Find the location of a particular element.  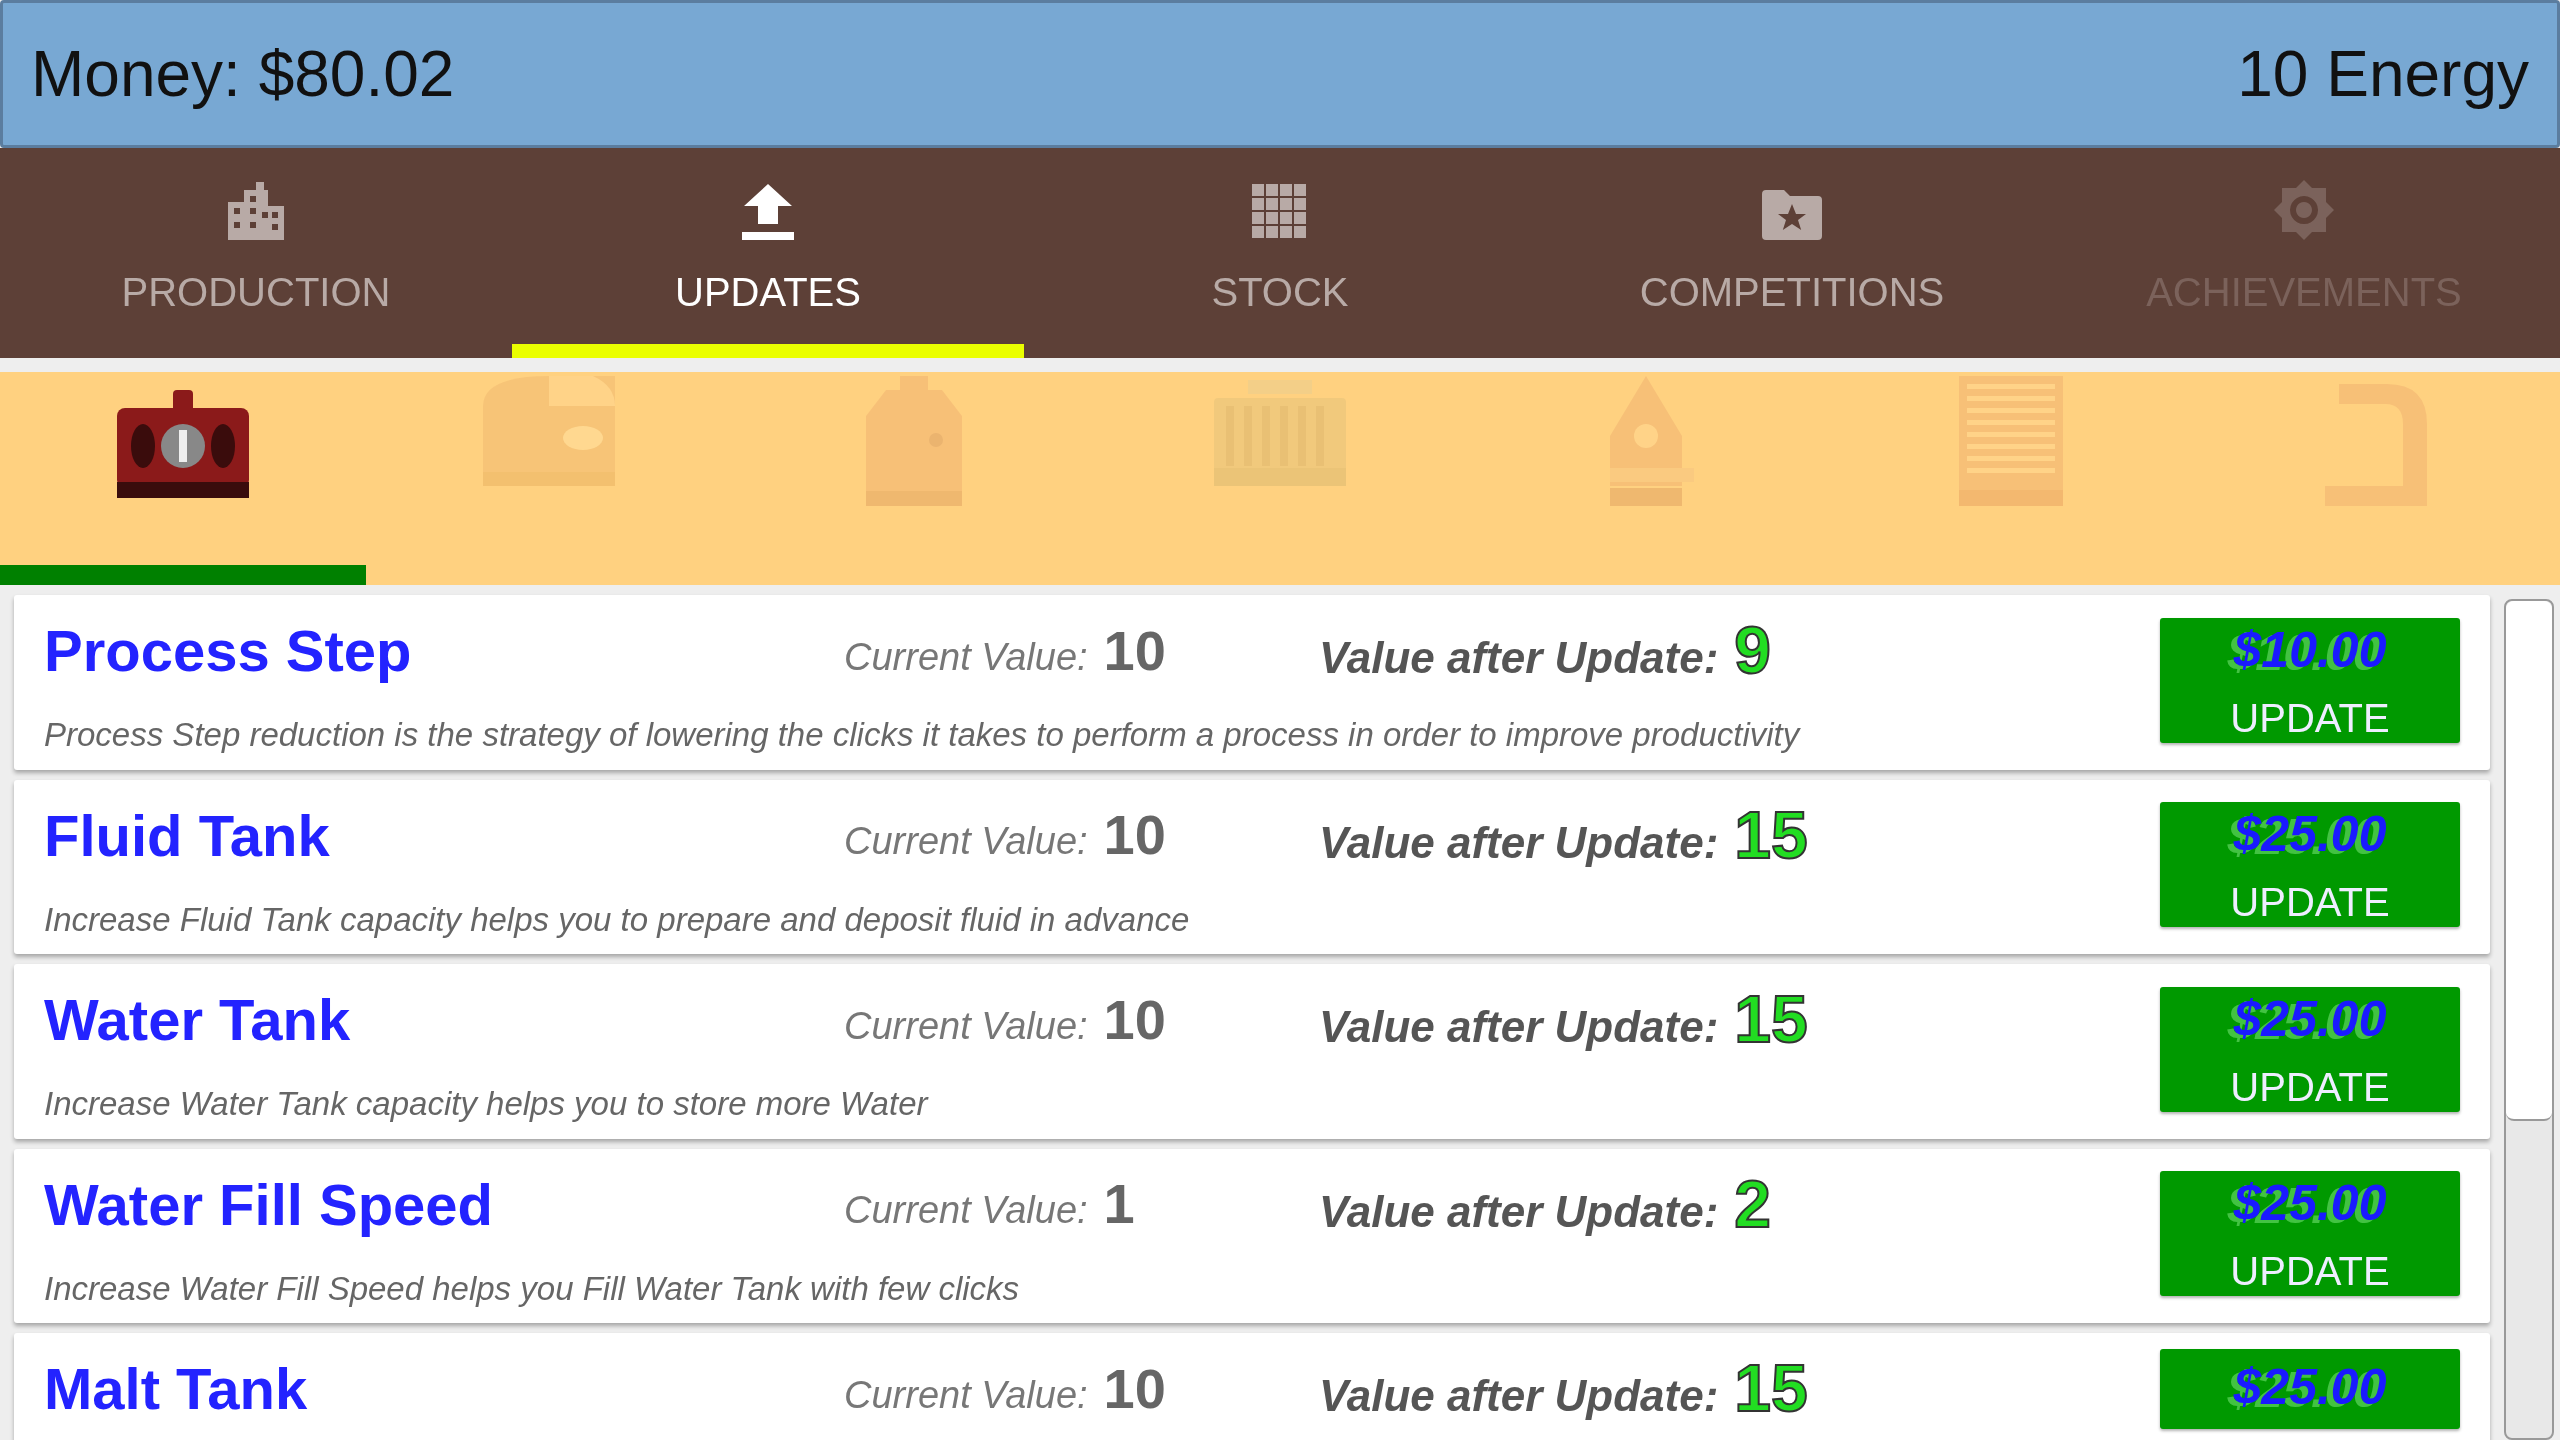

update-button: $10.00 UPDATE is located at coordinates (2310, 680).